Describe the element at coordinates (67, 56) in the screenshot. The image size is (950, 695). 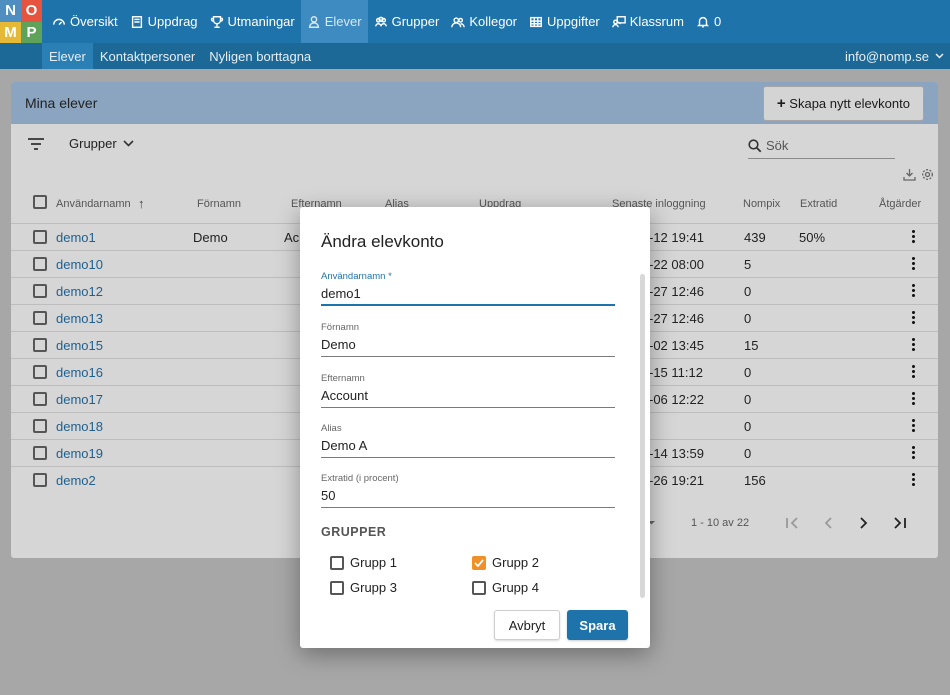
I see `subnav-elever: Elever` at that location.